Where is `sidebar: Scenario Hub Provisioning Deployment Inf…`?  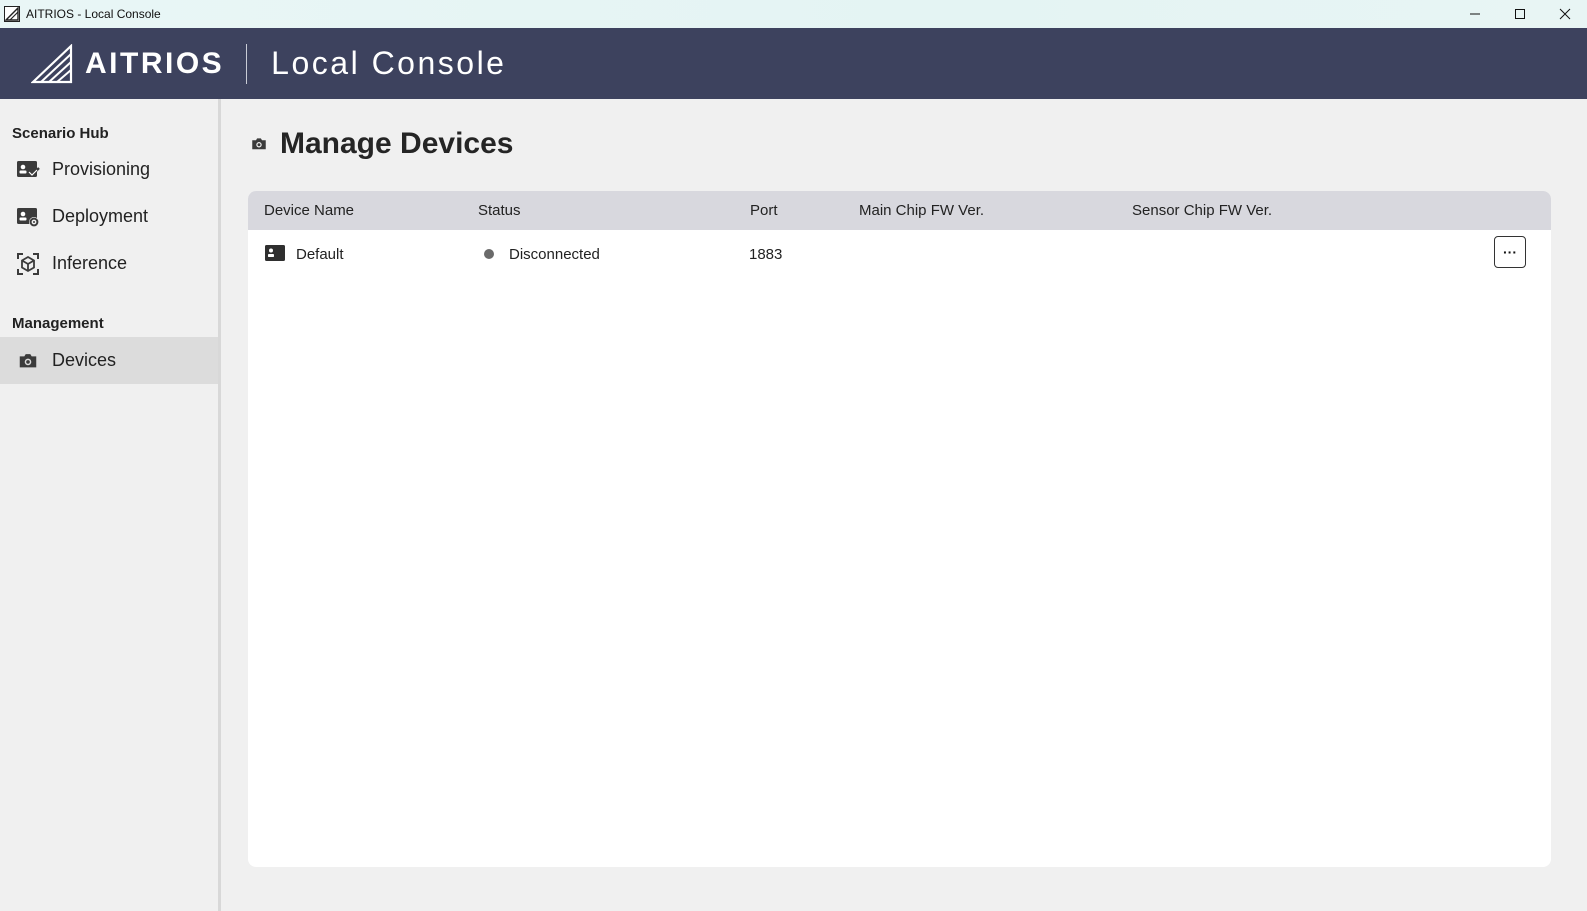
sidebar: Scenario Hub Provisioning Deployment Inf… is located at coordinates (110, 505).